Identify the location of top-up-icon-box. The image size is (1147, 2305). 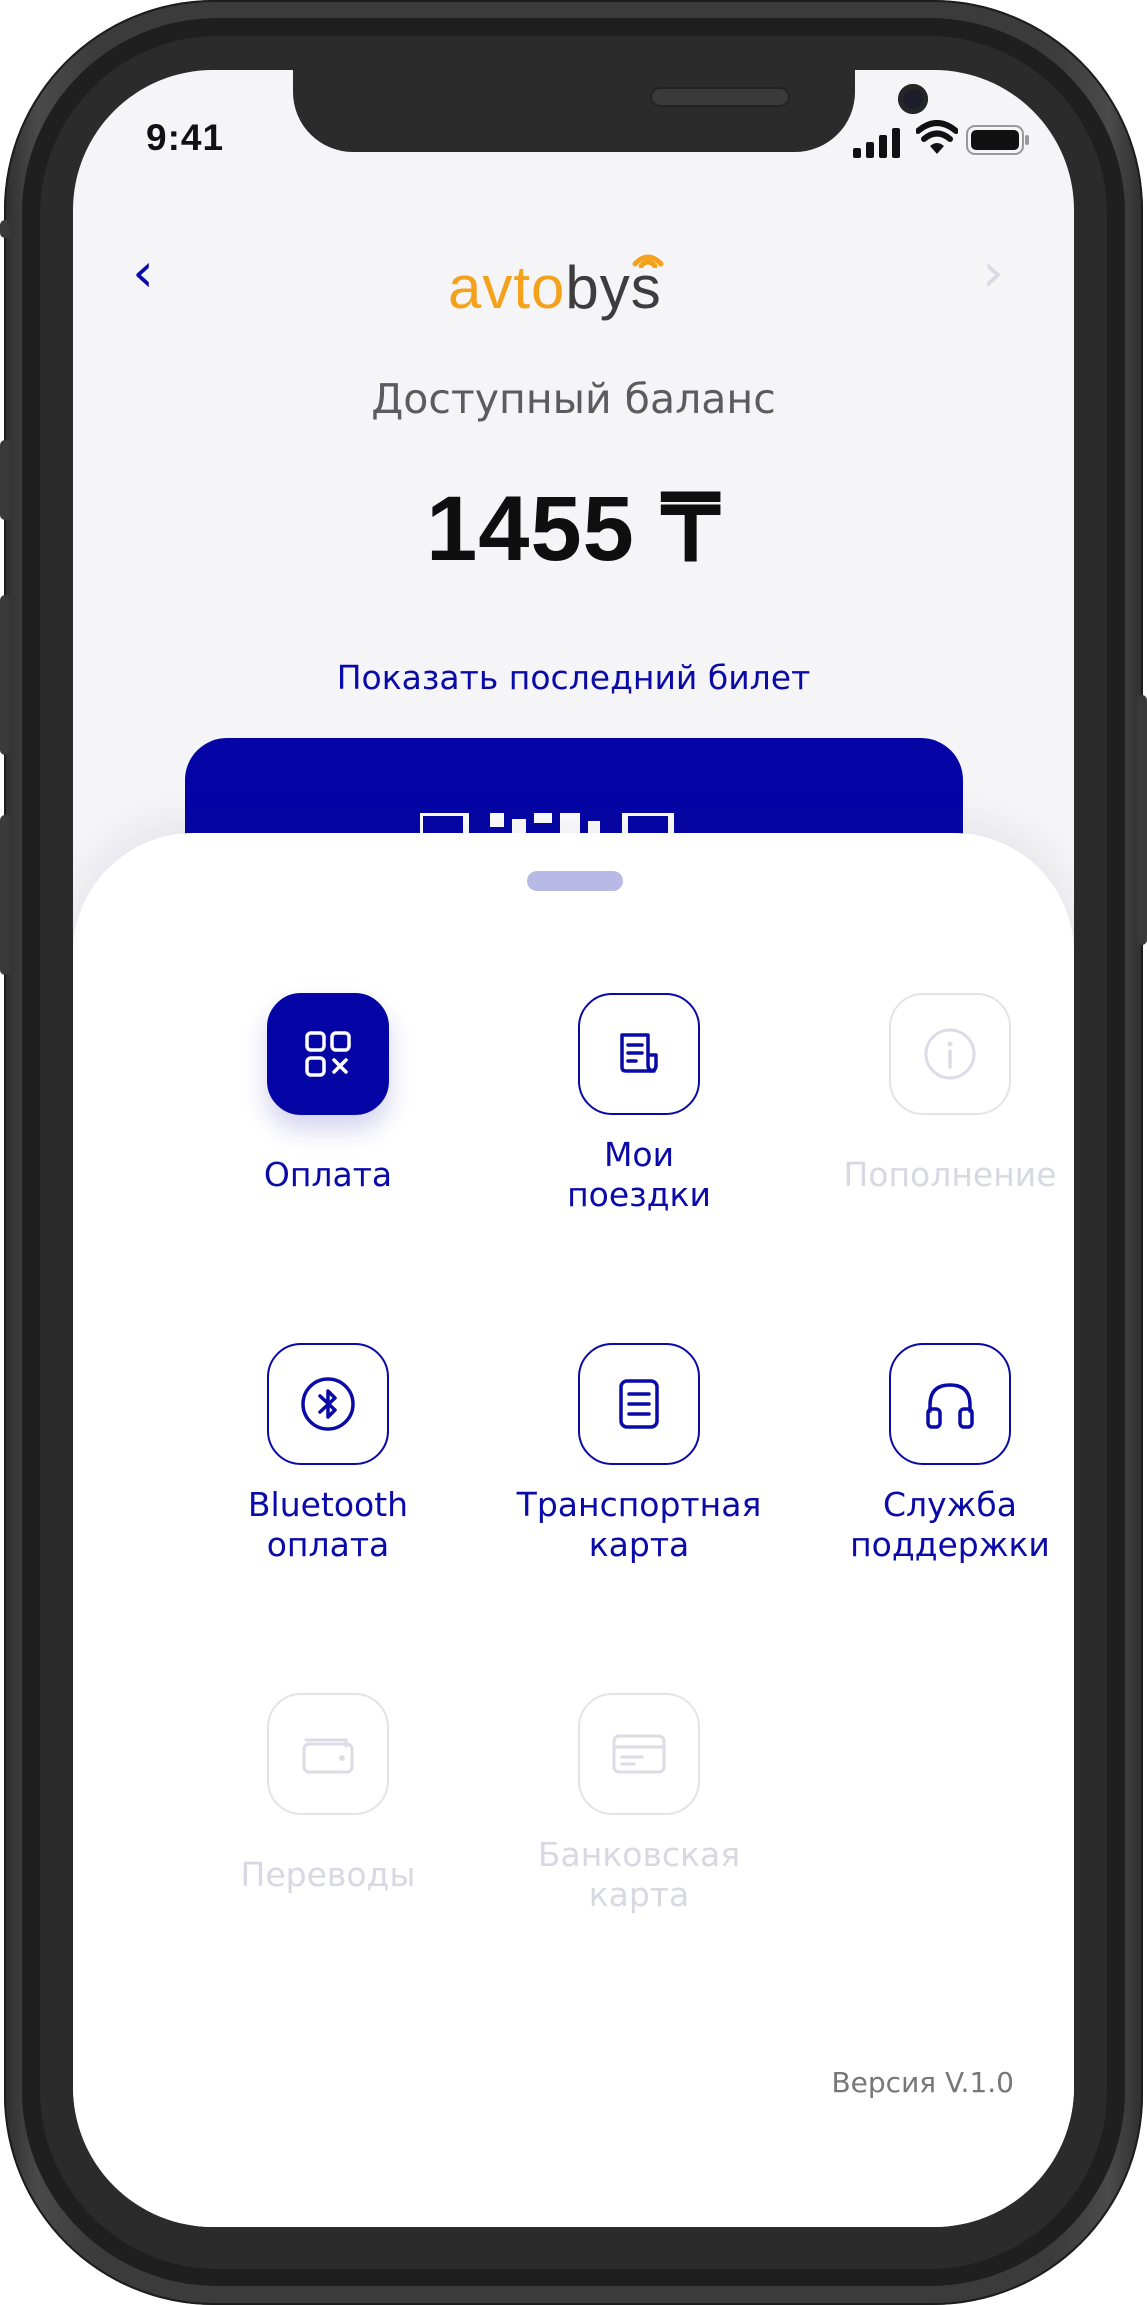
(950, 1054).